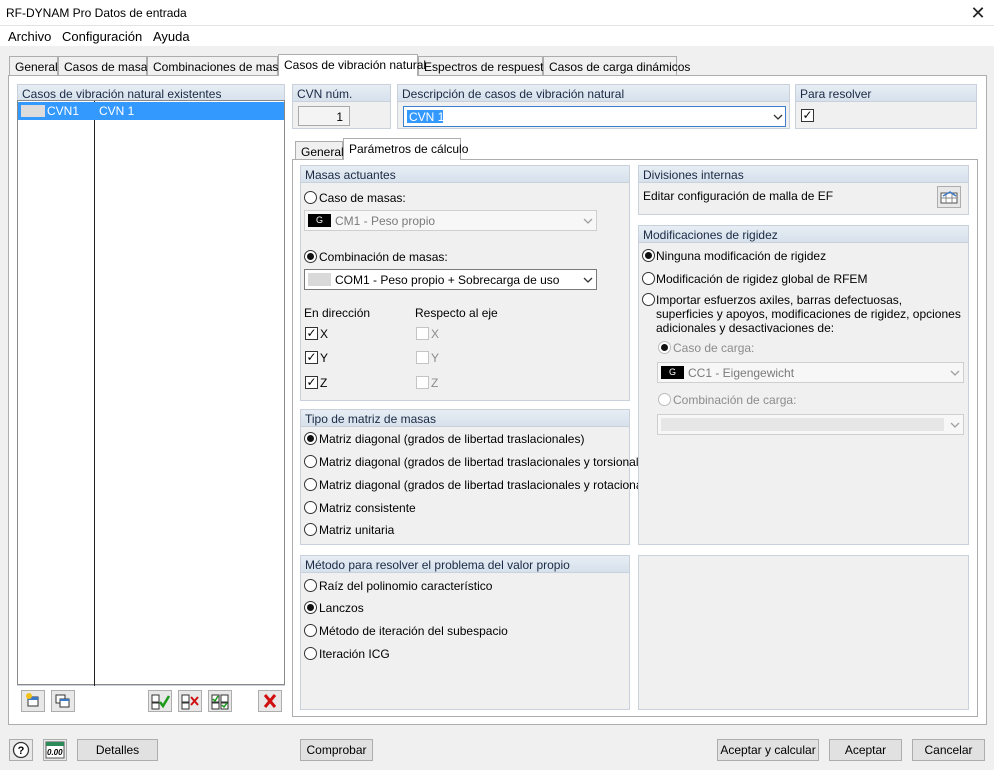  Describe the element at coordinates (310, 653) in the screenshot. I see `method-option-4-radio` at that location.